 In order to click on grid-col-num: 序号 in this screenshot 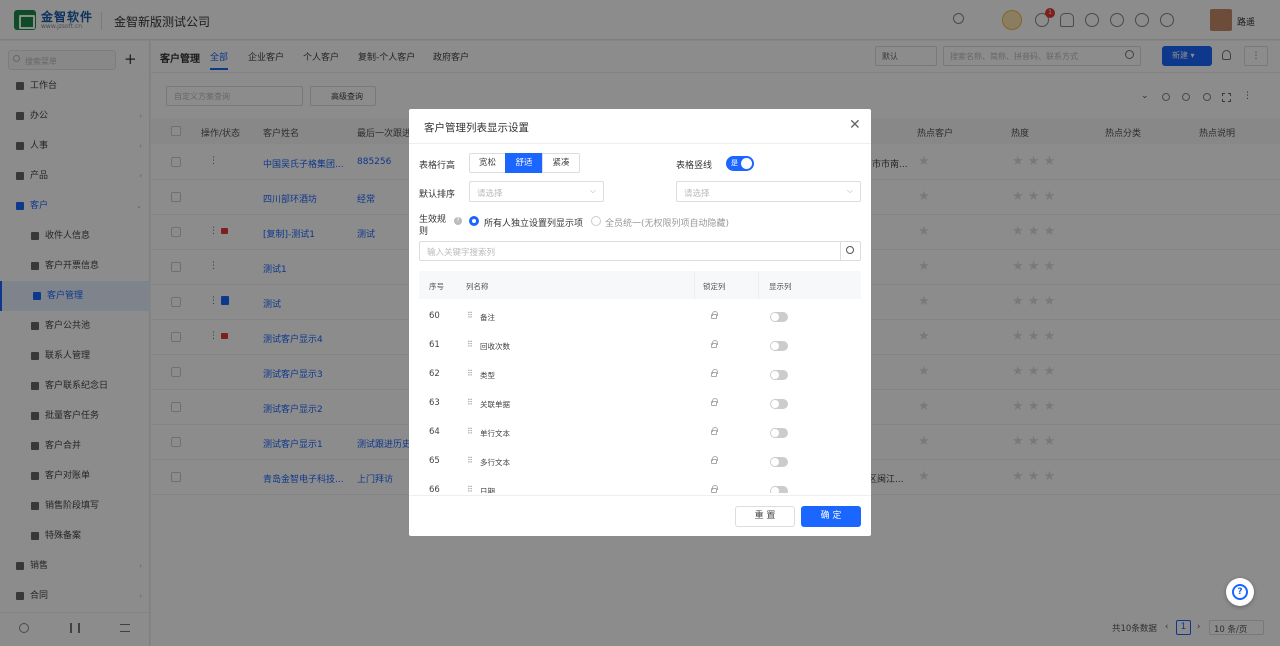, I will do `click(436, 286)`.